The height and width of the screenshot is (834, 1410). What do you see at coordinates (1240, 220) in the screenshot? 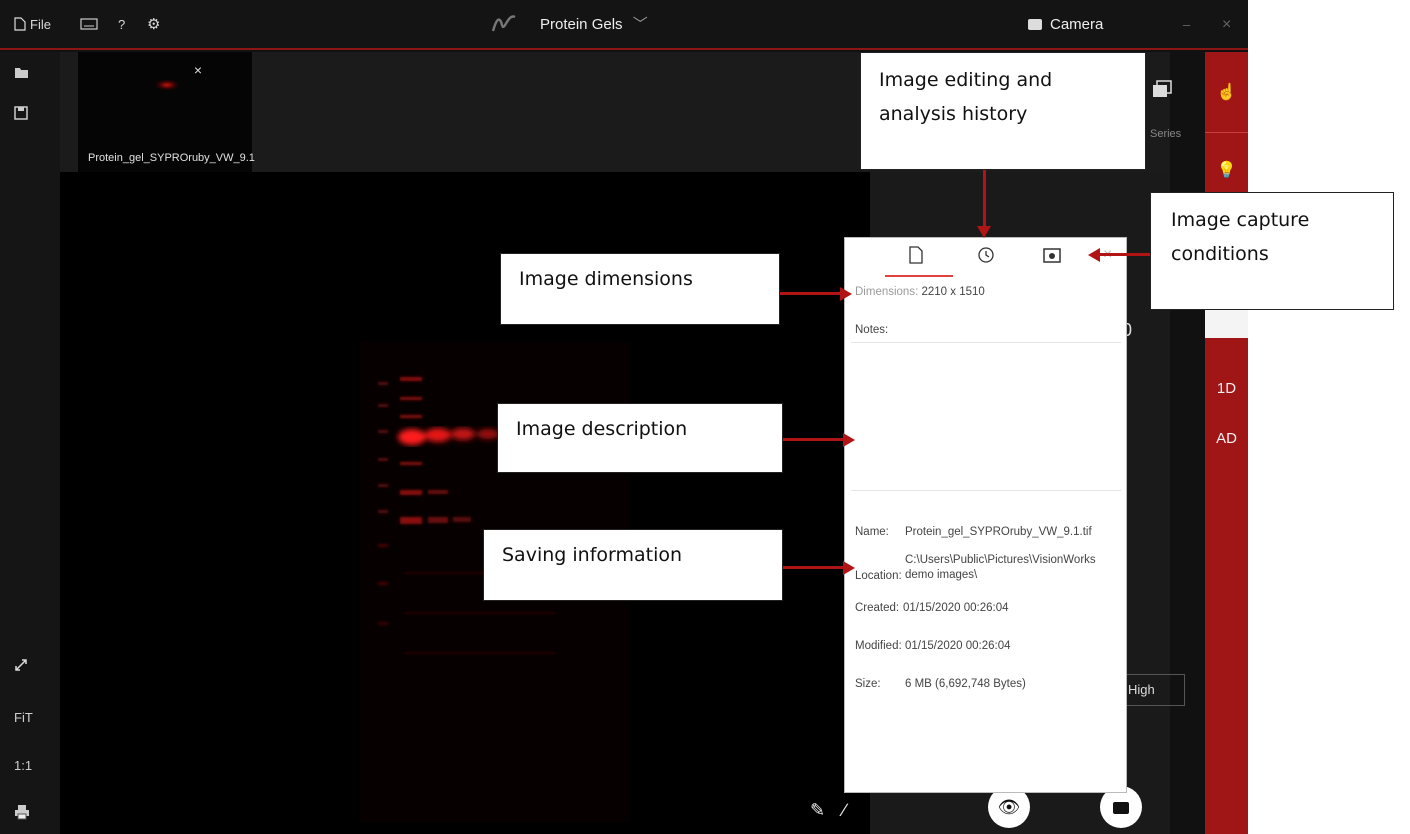
I see `callout-capture-line1: Image capture` at bounding box center [1240, 220].